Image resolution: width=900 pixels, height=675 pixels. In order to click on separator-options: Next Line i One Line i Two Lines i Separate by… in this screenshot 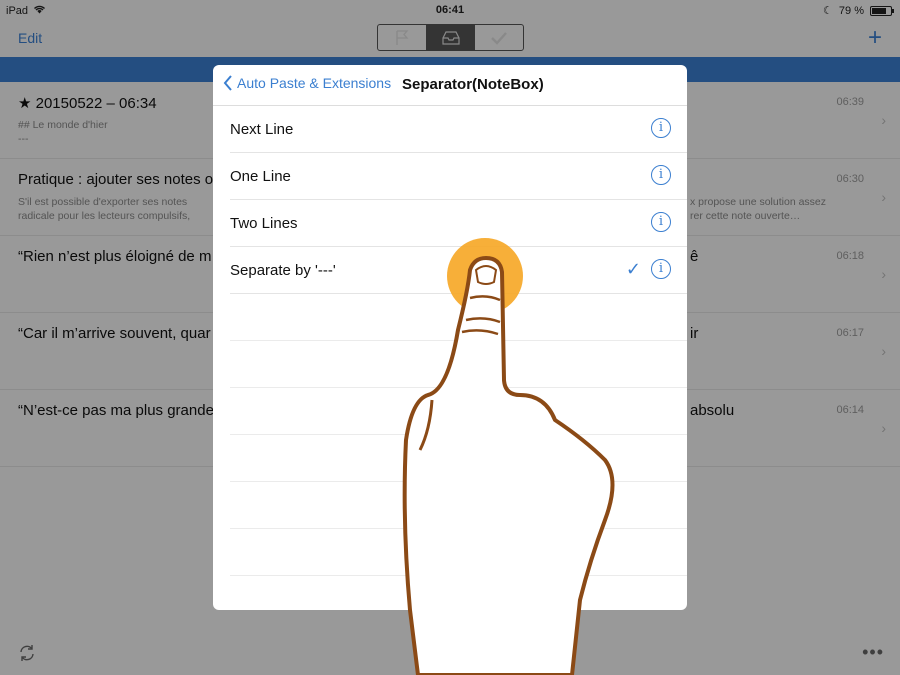, I will do `click(450, 200)`.